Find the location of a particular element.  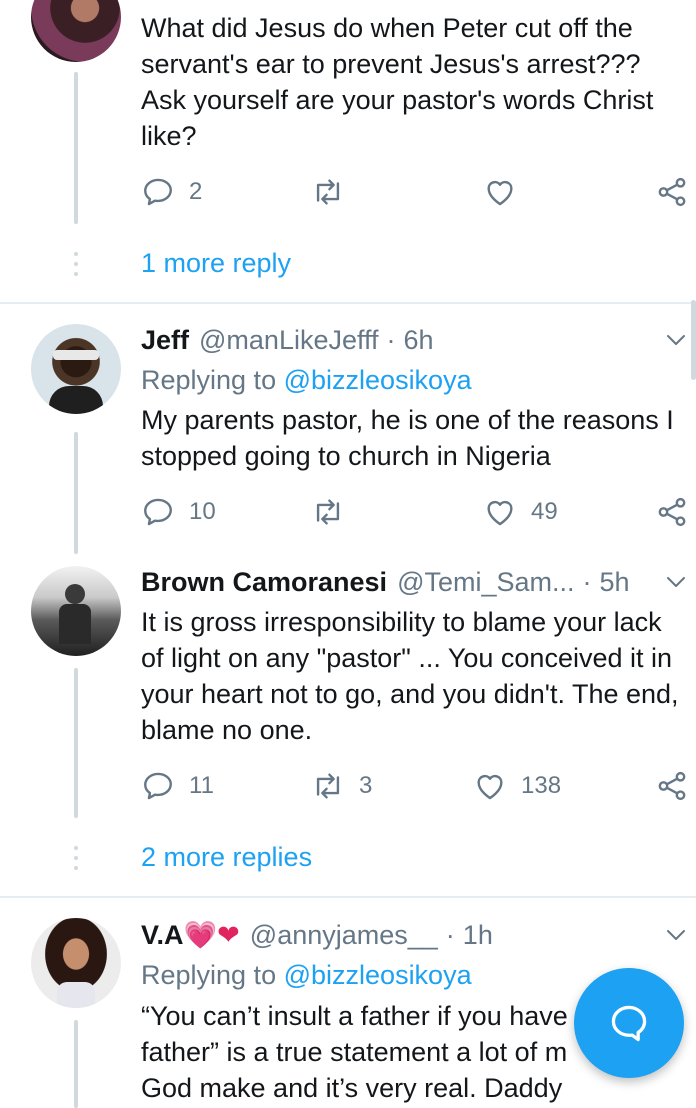

like-button is located at coordinates (500, 192).